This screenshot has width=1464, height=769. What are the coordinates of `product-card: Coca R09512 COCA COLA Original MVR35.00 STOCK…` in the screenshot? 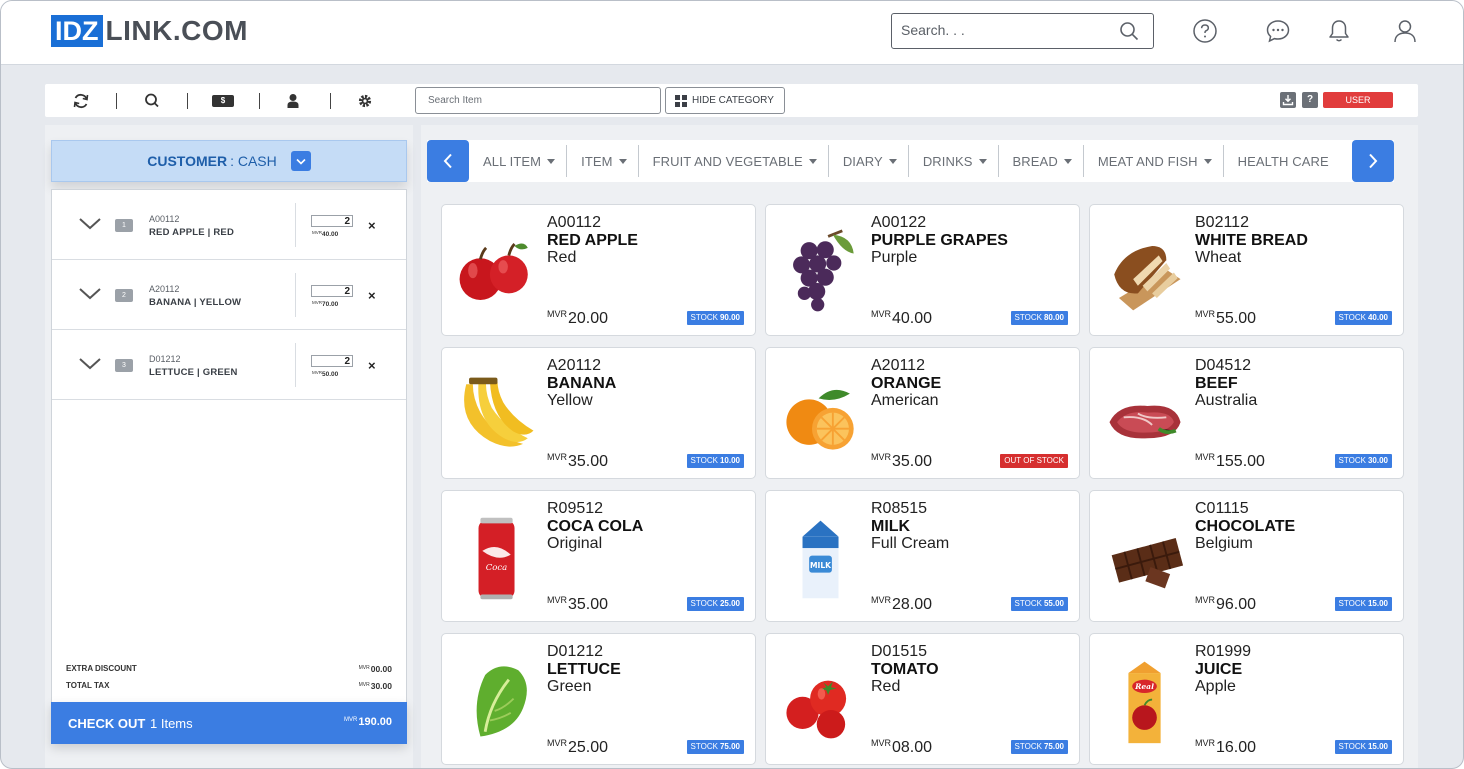 It's located at (598, 556).